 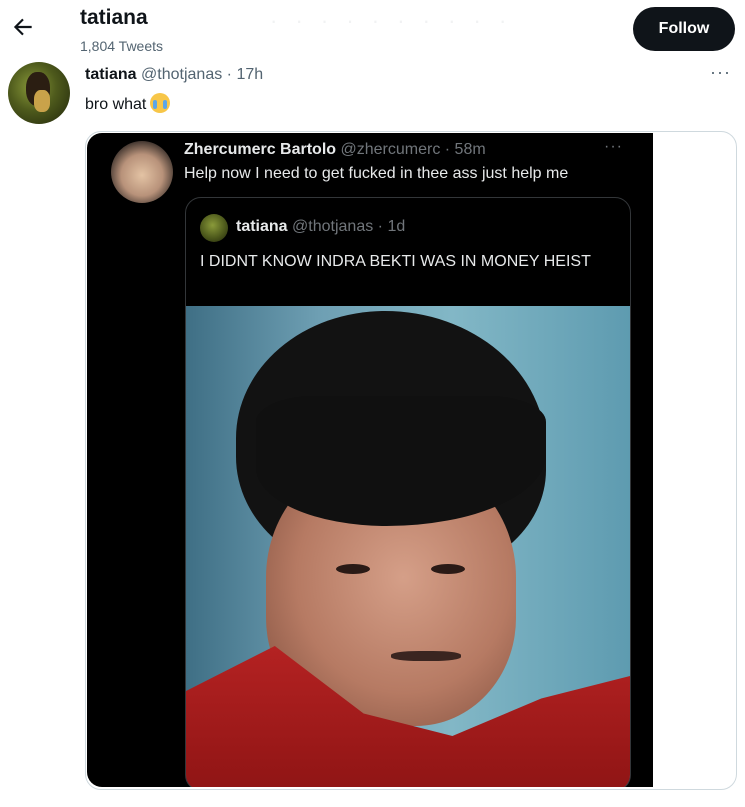 What do you see at coordinates (142, 172) in the screenshot?
I see `embedded-avatar` at bounding box center [142, 172].